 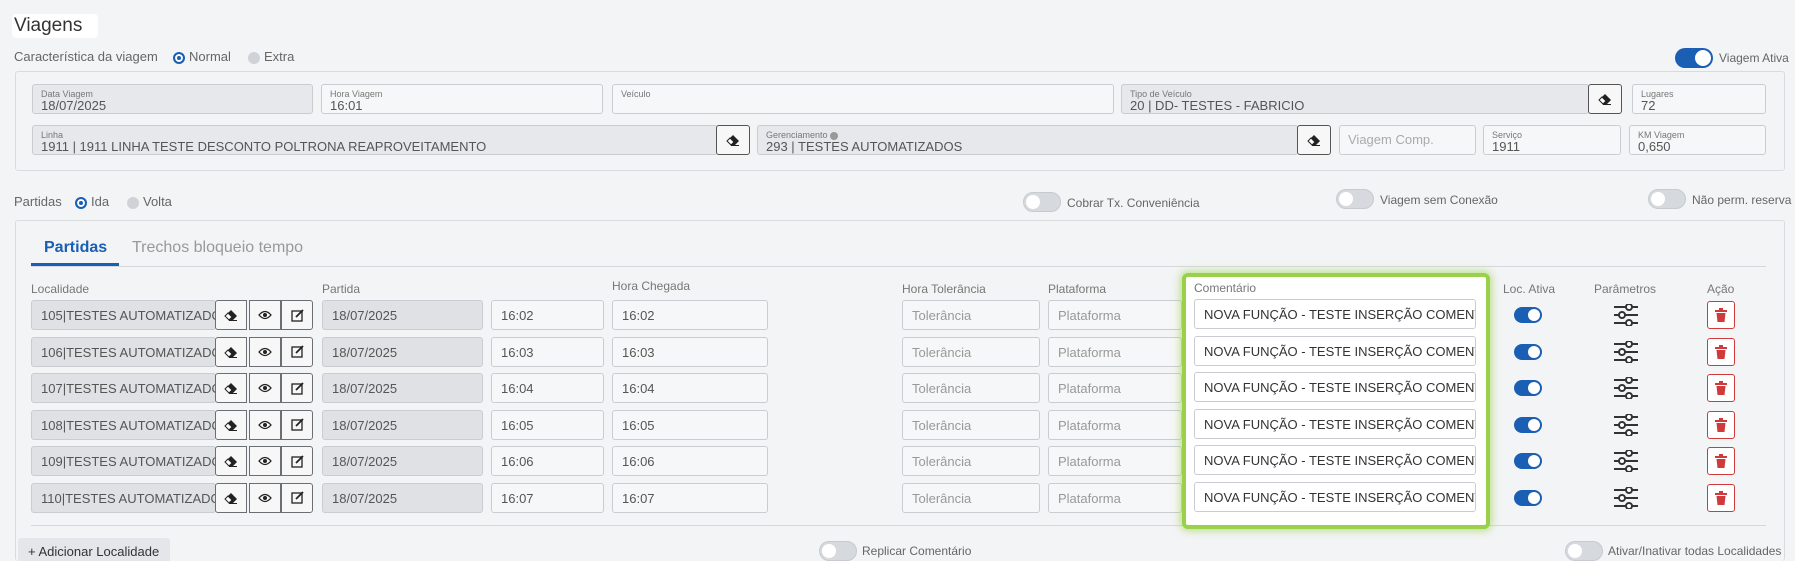 What do you see at coordinates (1699, 99) in the screenshot?
I see `lugares-field: Lugares 72` at bounding box center [1699, 99].